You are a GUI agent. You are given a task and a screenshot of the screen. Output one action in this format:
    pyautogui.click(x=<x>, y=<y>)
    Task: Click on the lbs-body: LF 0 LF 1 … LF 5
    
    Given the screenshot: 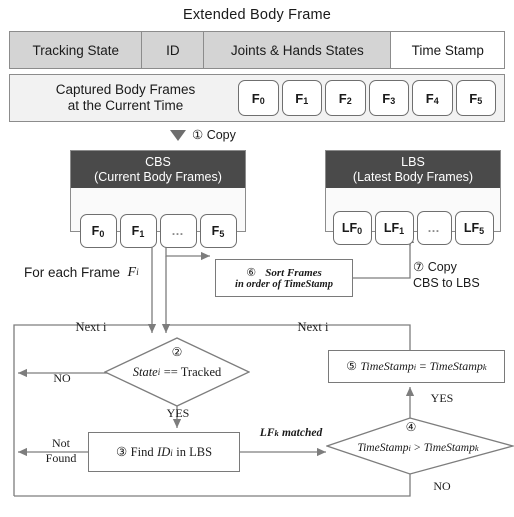 What is the action you would take?
    pyautogui.click(x=413, y=228)
    